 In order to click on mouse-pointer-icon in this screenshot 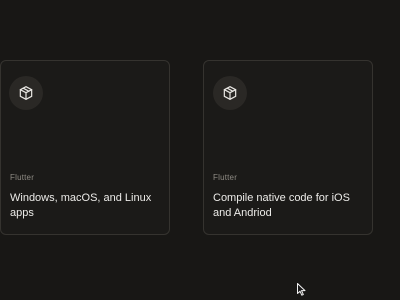, I will do `click(301, 291)`.